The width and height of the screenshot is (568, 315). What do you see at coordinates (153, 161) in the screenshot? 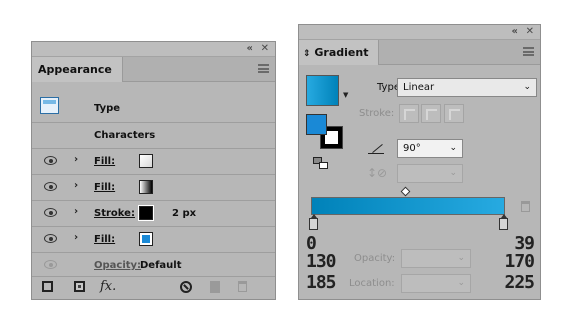
I see `fill-row-1: › Fill:` at bounding box center [153, 161].